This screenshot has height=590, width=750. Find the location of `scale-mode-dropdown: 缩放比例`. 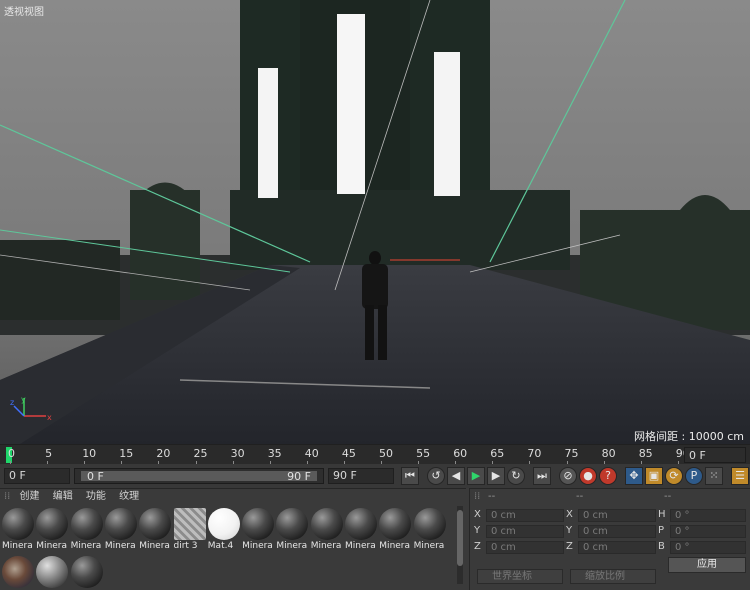

scale-mode-dropdown: 缩放比例 is located at coordinates (613, 576).